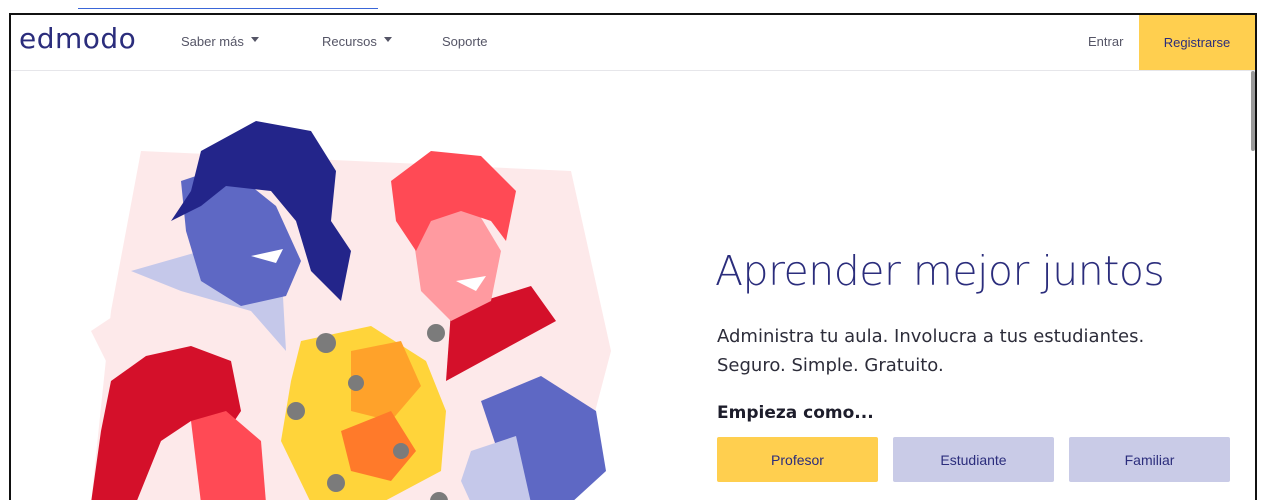 The image size is (1263, 500). Describe the element at coordinates (228, 4) in the screenshot. I see `browser-url-link` at that location.